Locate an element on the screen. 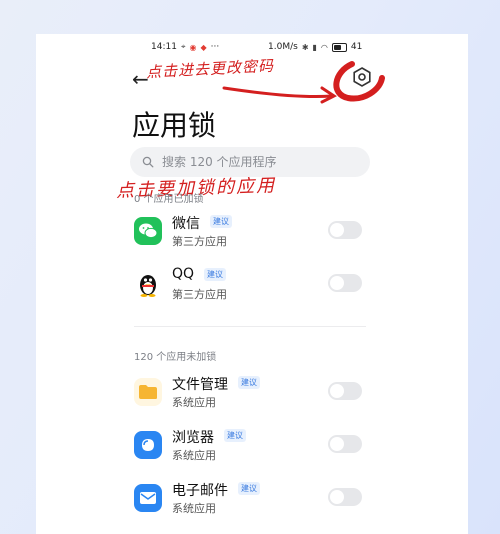  app-row-file-manager: 文件管理 建议 系统应用 is located at coordinates (254, 392).